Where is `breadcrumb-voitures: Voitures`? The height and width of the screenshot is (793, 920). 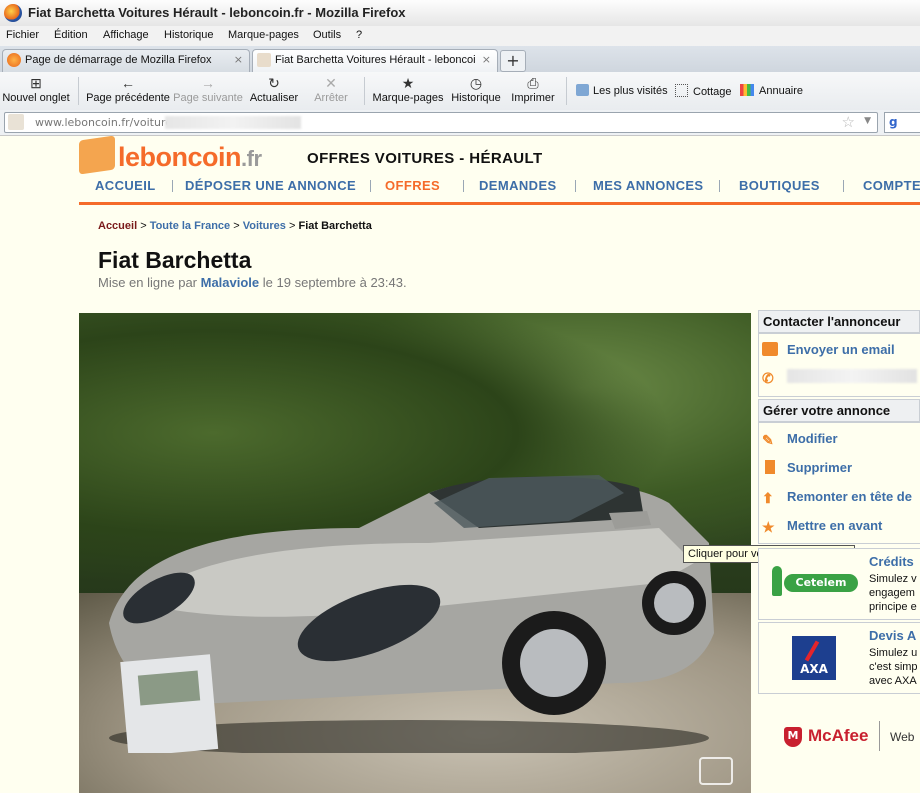
breadcrumb-voitures: Voitures is located at coordinates (264, 226).